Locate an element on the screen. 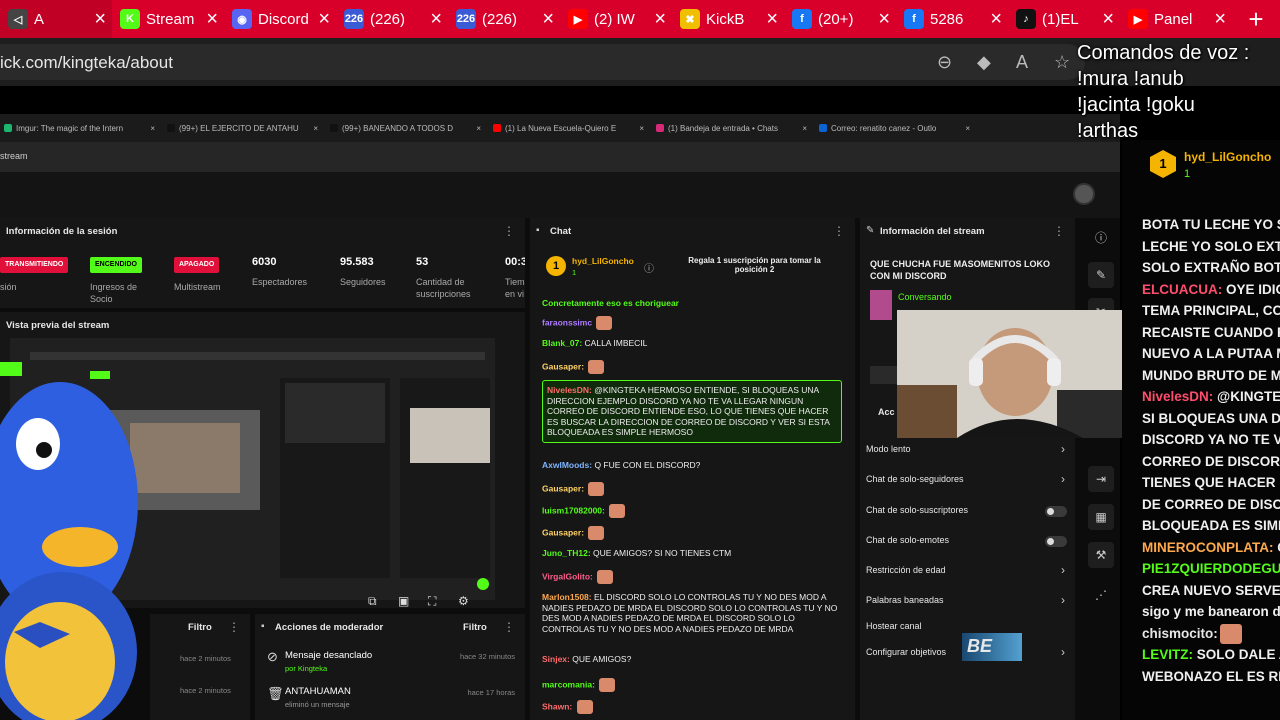 The image size is (1280, 720). chat-username: AxwlMoods: is located at coordinates (567, 465).